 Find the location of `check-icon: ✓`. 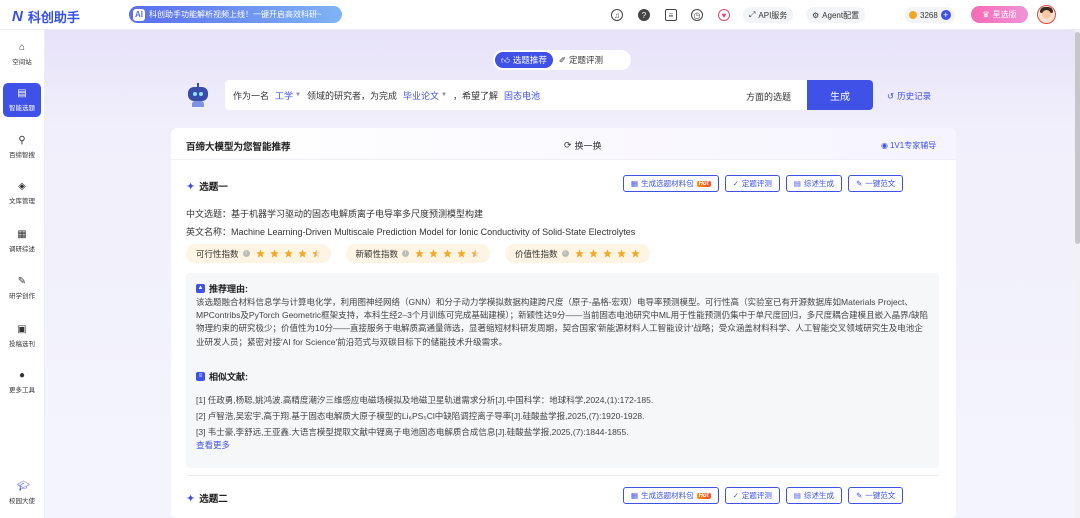

check-icon: ✓ is located at coordinates (735, 495).